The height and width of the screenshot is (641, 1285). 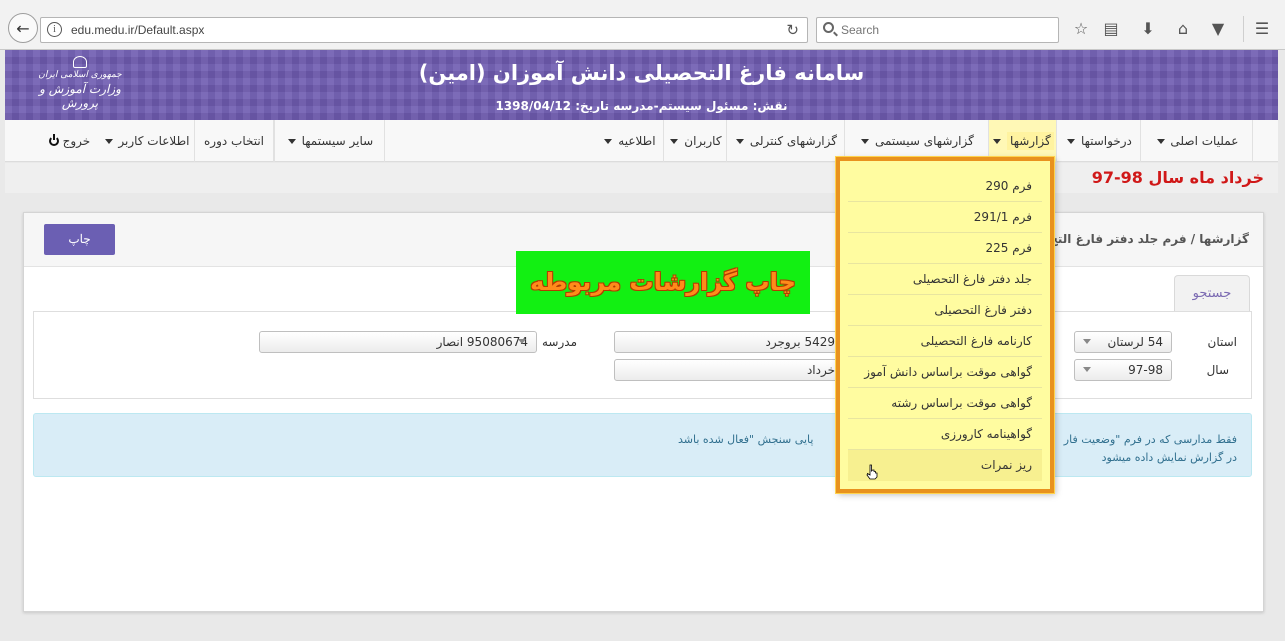 What do you see at coordinates (945, 217) in the screenshot?
I see `dropdown-item-form-291-1: فرم 291/1` at bounding box center [945, 217].